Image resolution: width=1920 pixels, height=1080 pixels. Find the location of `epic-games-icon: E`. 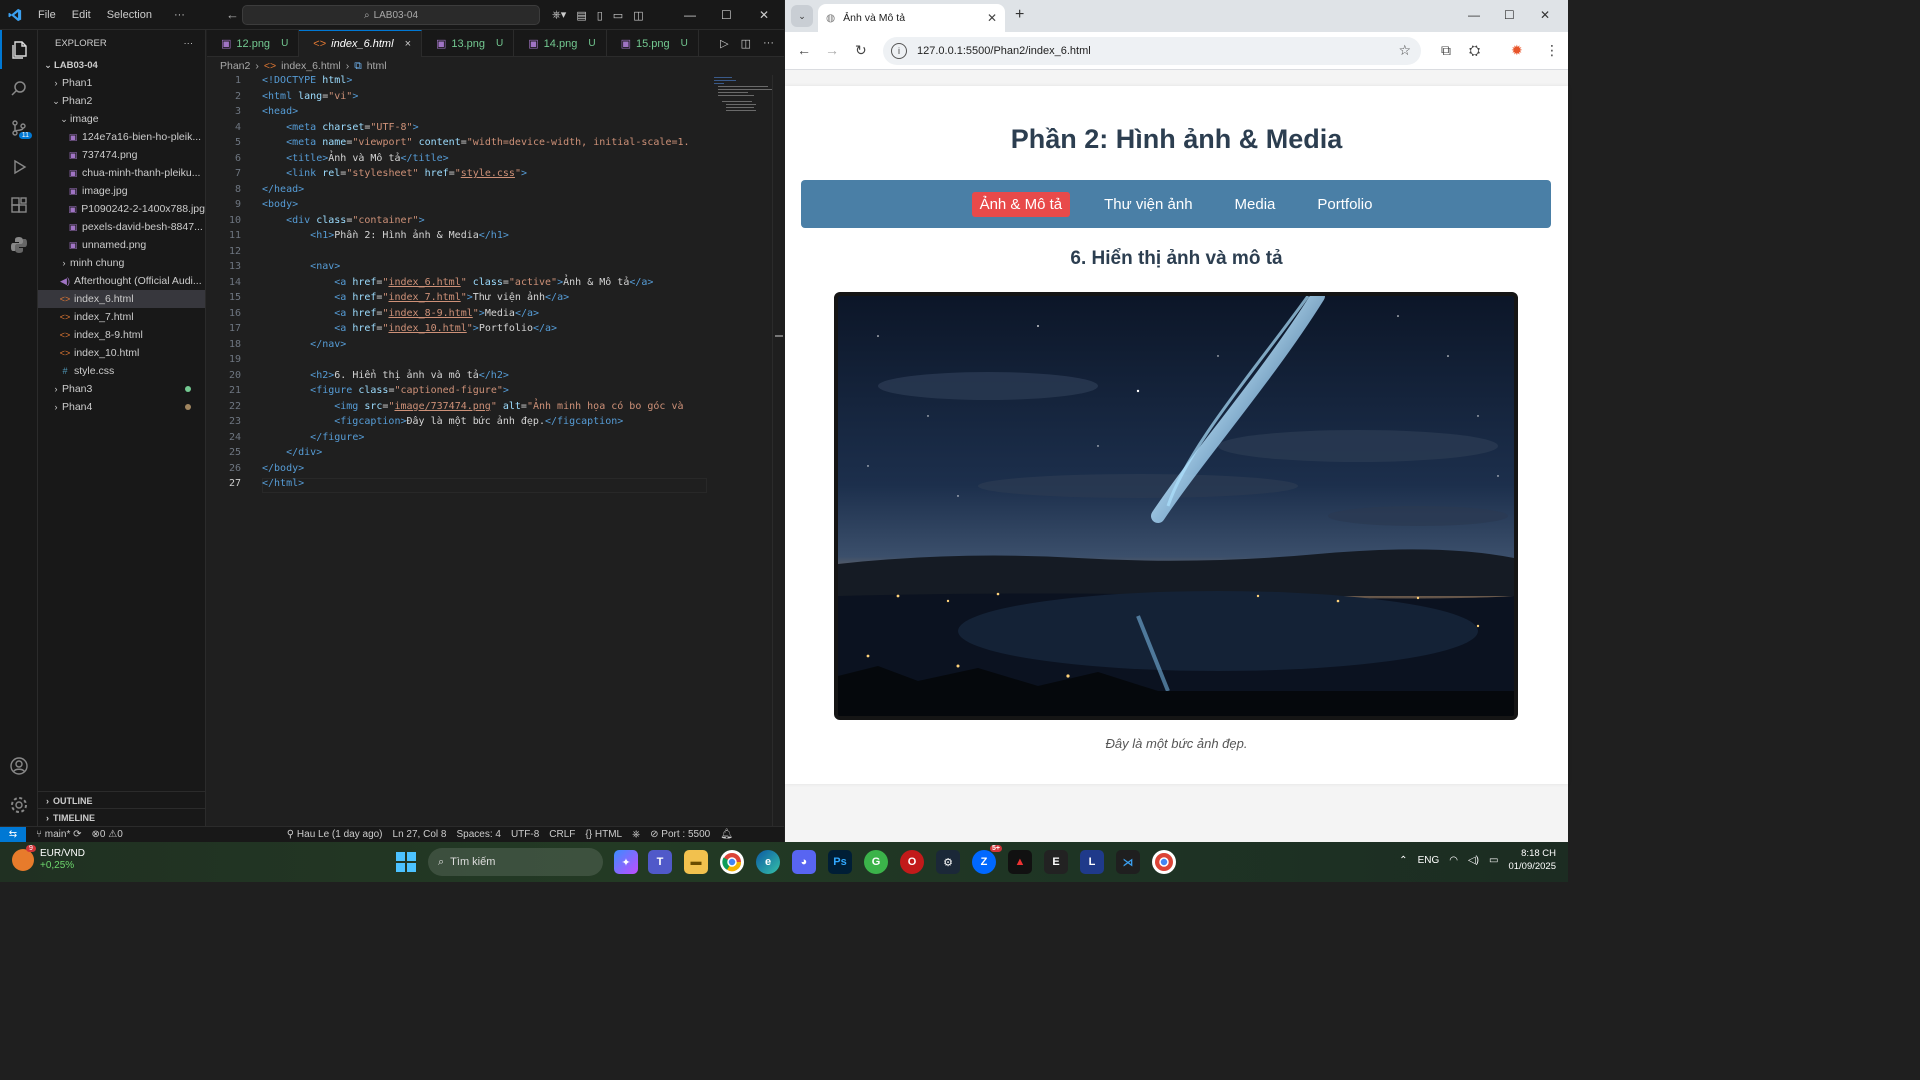

epic-games-icon: E is located at coordinates (1056, 862).